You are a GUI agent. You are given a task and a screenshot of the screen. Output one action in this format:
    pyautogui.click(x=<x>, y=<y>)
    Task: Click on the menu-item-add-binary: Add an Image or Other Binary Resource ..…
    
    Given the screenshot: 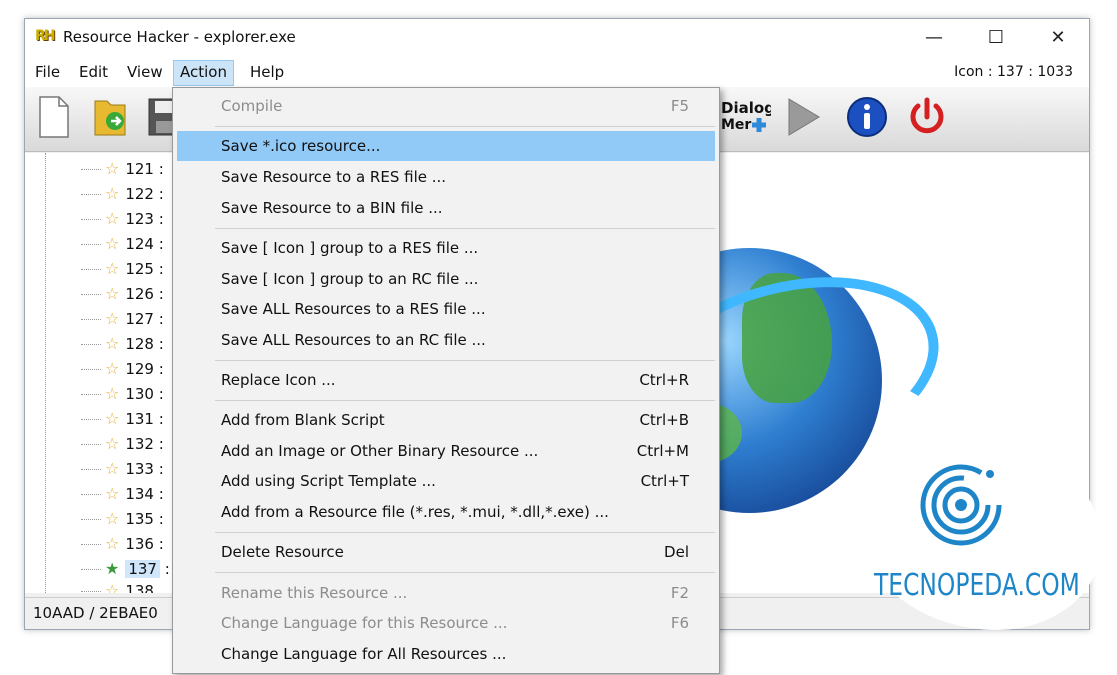 What is the action you would take?
    pyautogui.click(x=446, y=451)
    